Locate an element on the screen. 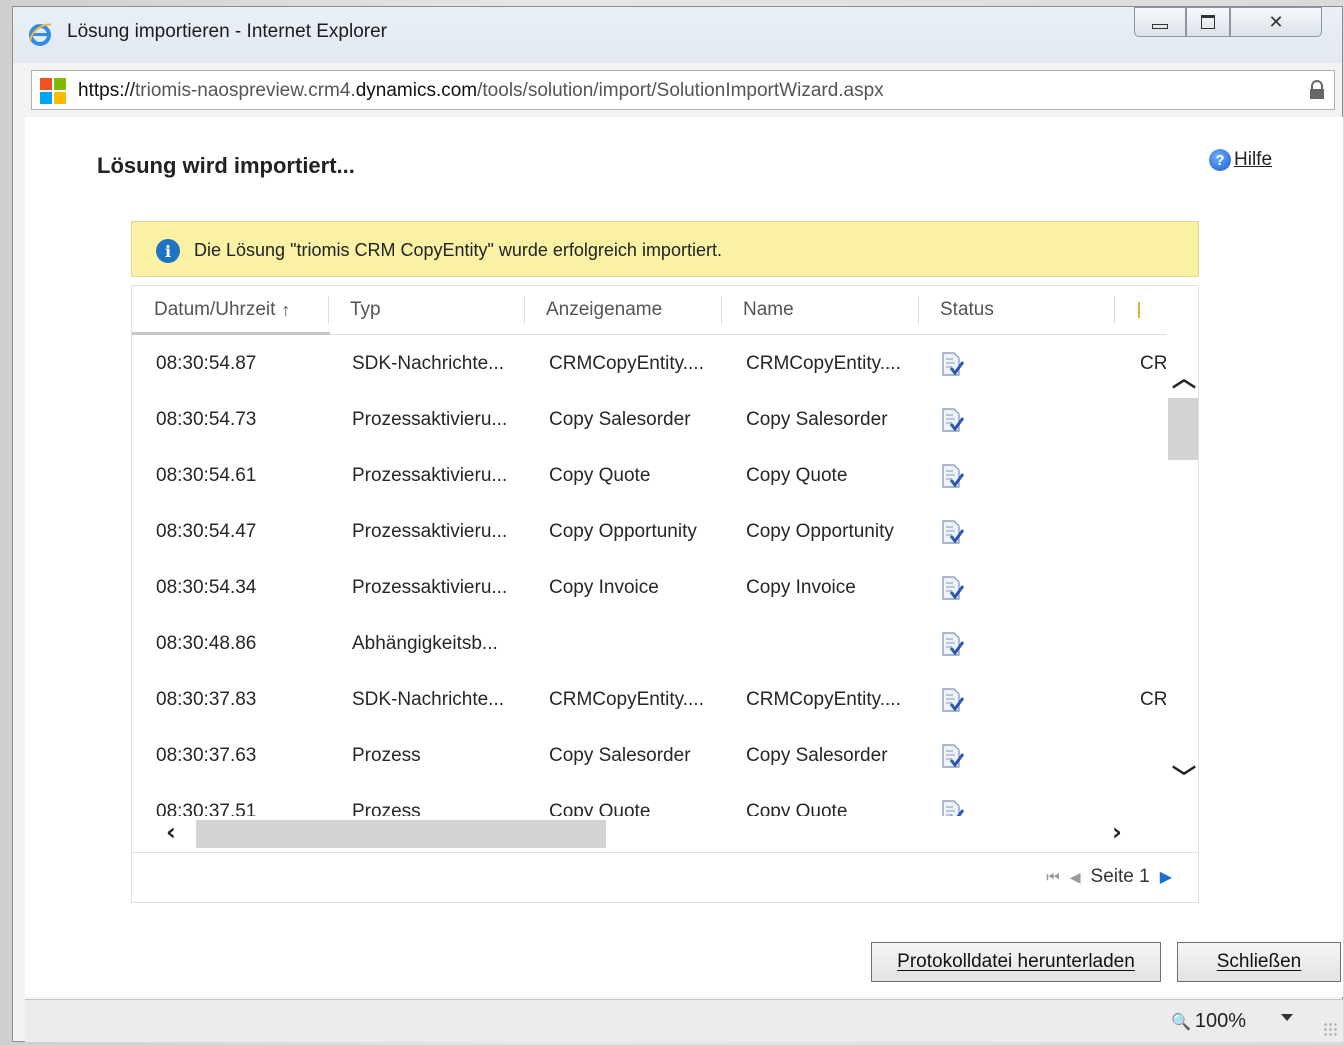  first-page-icon: ⏮ is located at coordinates (1053, 877).